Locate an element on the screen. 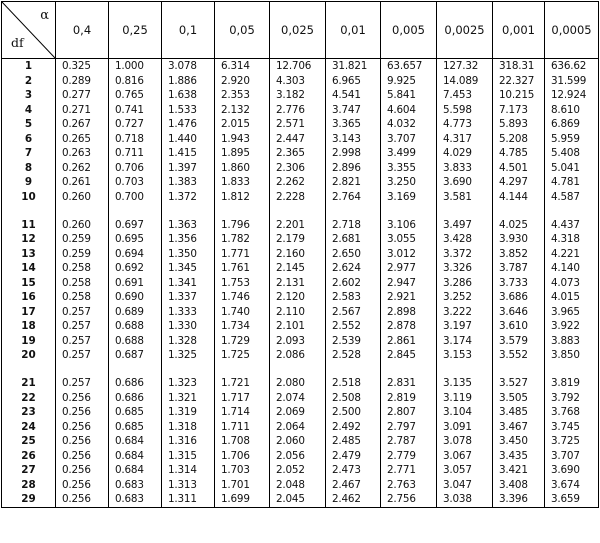 Image resolution: width=600 pixels, height=543 pixels. critical-value: 0.691 is located at coordinates (129, 282).